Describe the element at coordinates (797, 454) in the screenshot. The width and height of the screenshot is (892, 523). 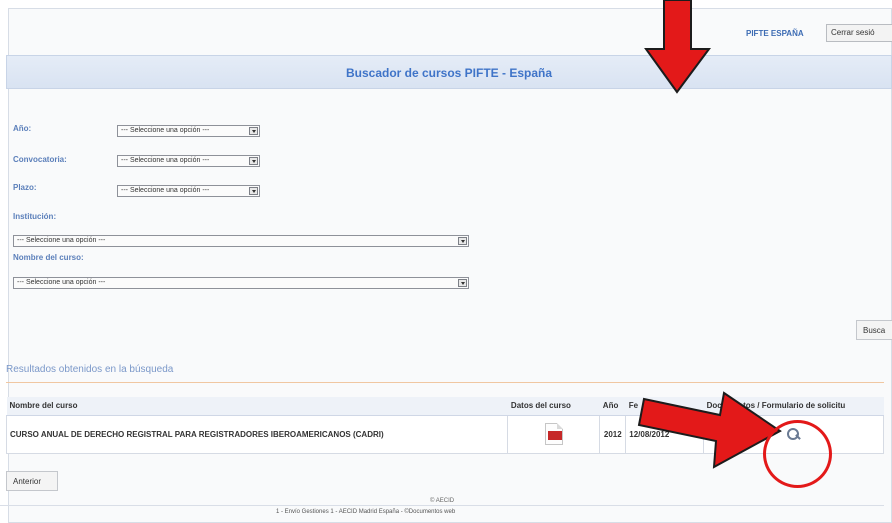
I see `highlight-circle` at that location.